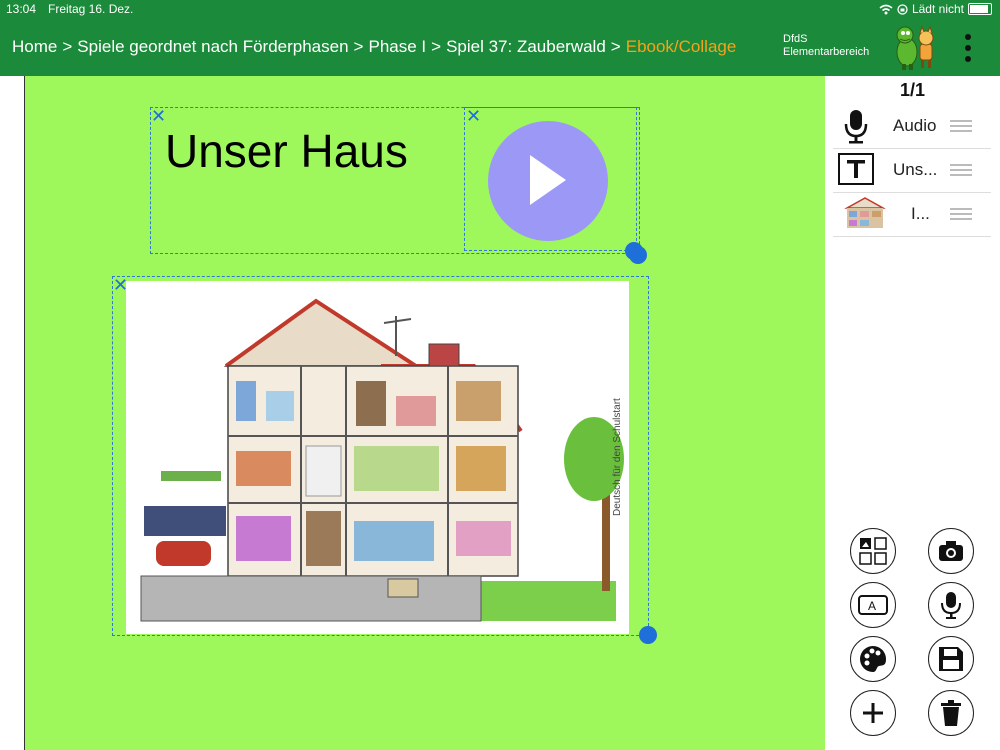  I want to click on status-date: Freitag 16. Dez., so click(91, 9).